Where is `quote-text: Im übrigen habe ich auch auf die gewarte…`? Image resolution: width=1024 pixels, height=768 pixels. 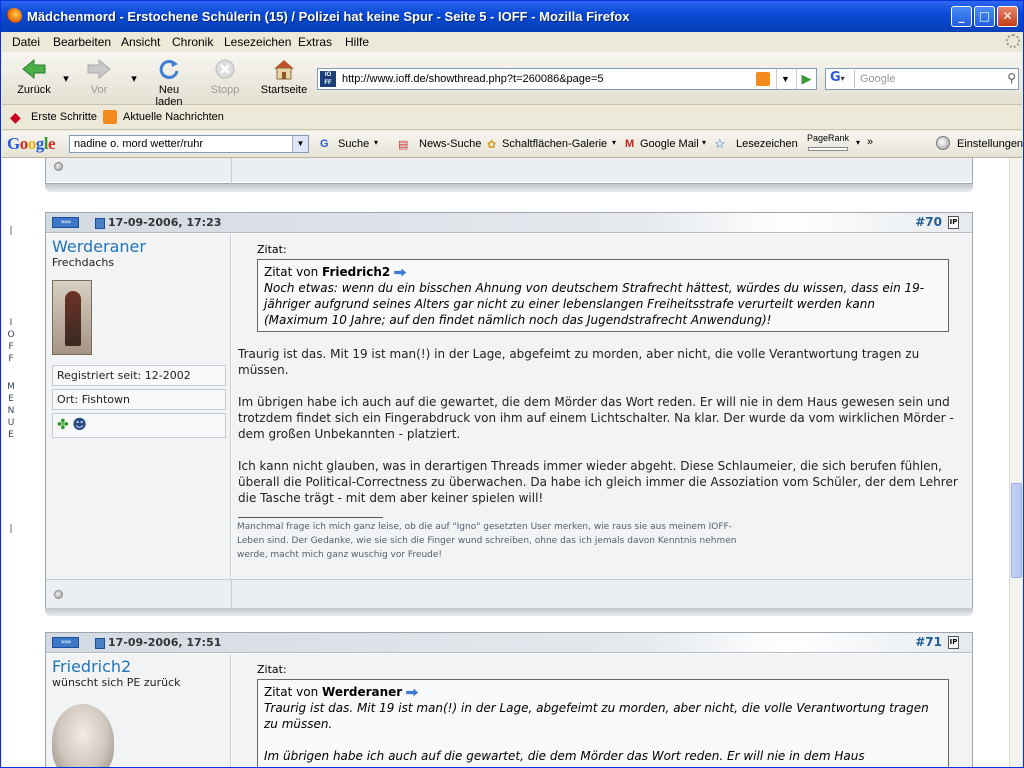
quote-text: Im übrigen habe ich auch auf die gewarte… is located at coordinates (564, 756).